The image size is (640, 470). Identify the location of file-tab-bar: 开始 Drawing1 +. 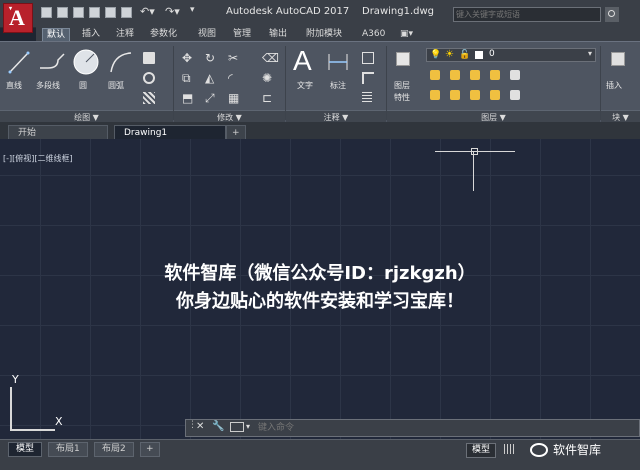
(320, 131).